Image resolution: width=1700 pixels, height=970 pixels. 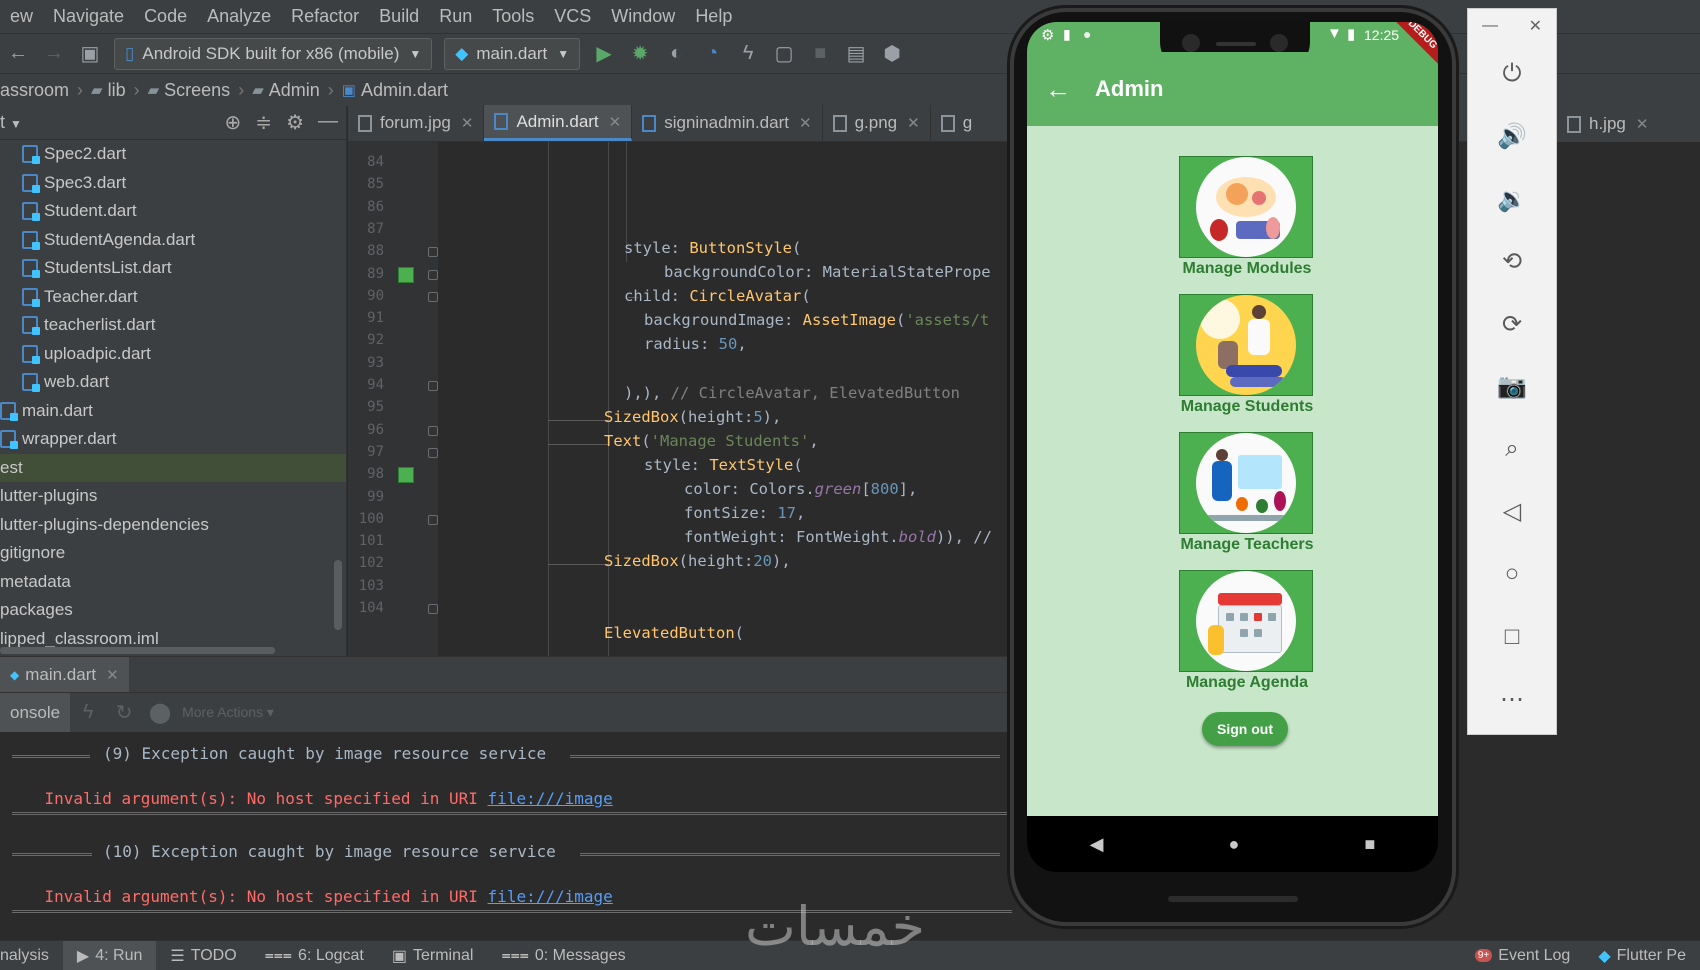 I want to click on tree-item: Spec2.dart, so click(x=173, y=154).